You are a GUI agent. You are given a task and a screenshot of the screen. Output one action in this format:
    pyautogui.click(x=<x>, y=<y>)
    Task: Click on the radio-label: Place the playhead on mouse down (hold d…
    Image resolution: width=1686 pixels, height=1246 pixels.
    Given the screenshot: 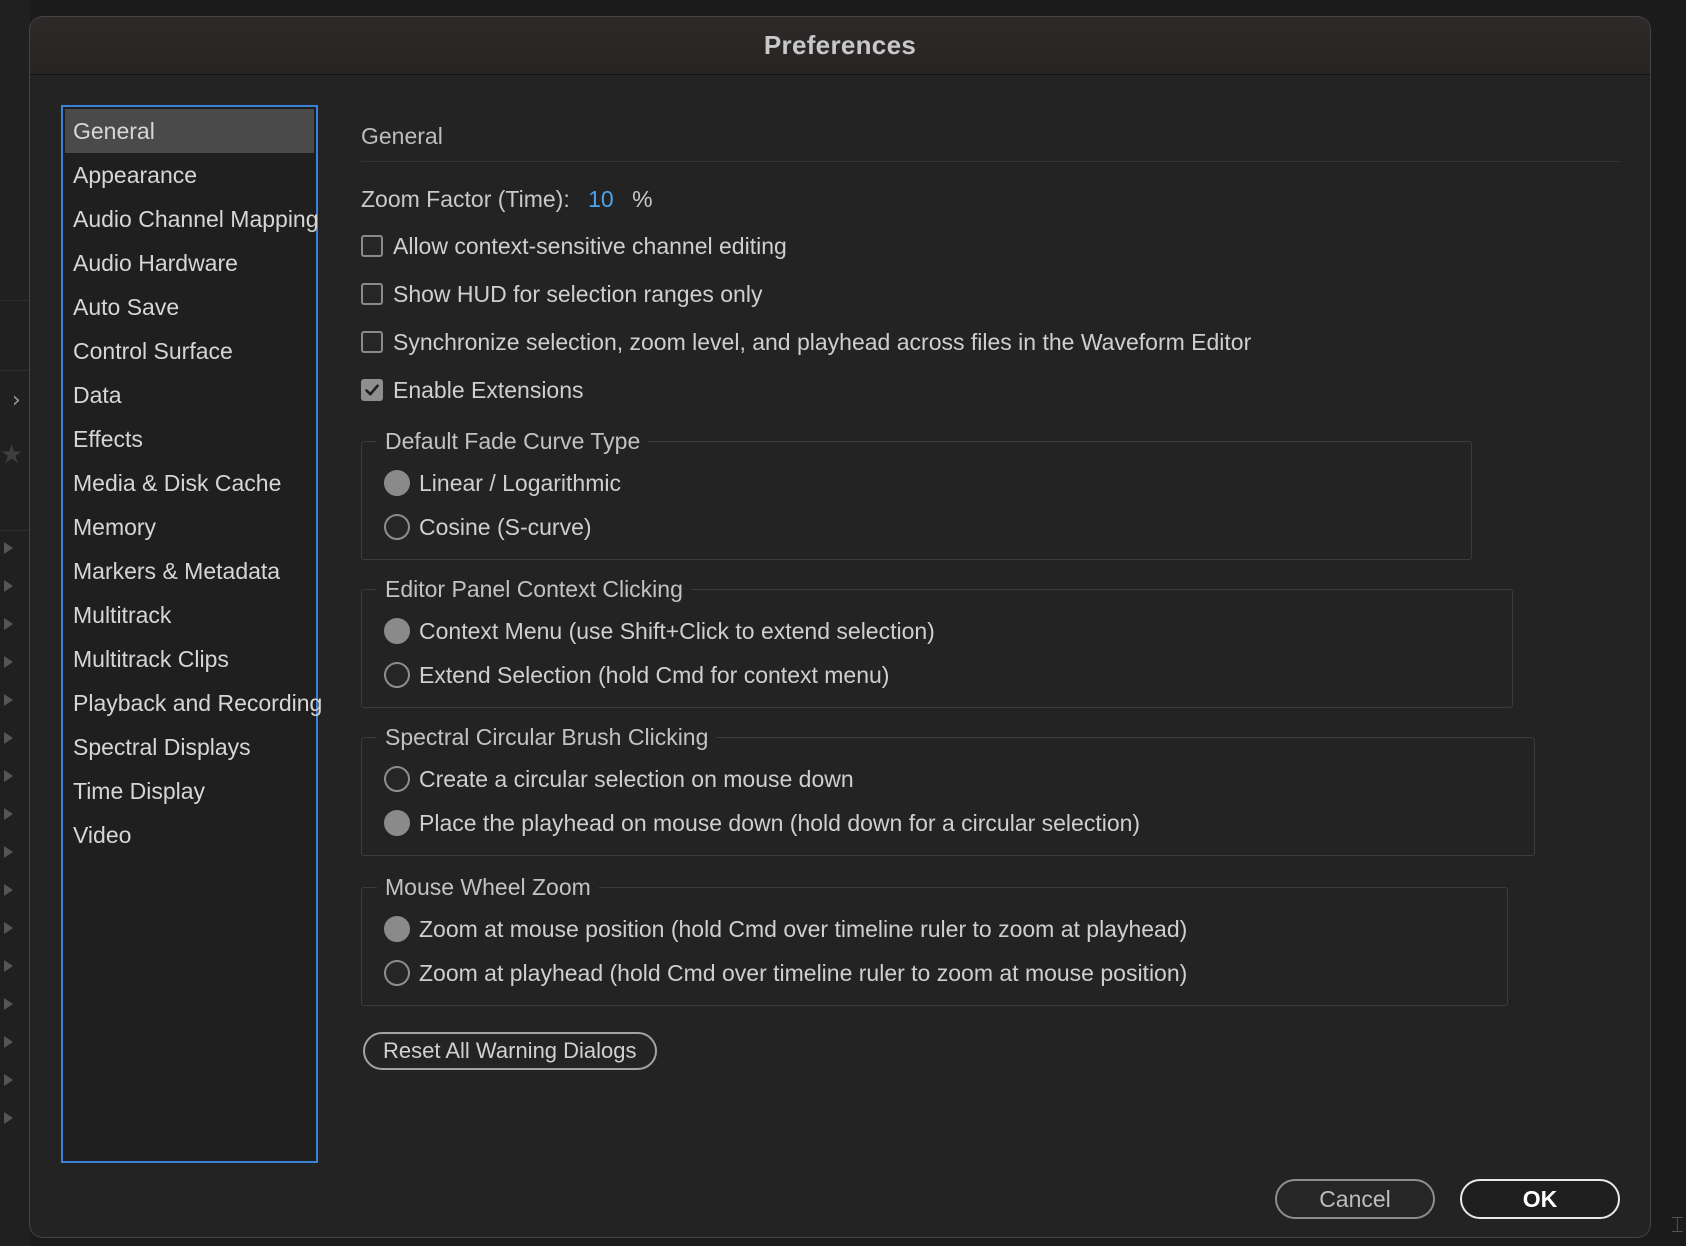 What is the action you would take?
    pyautogui.click(x=780, y=822)
    